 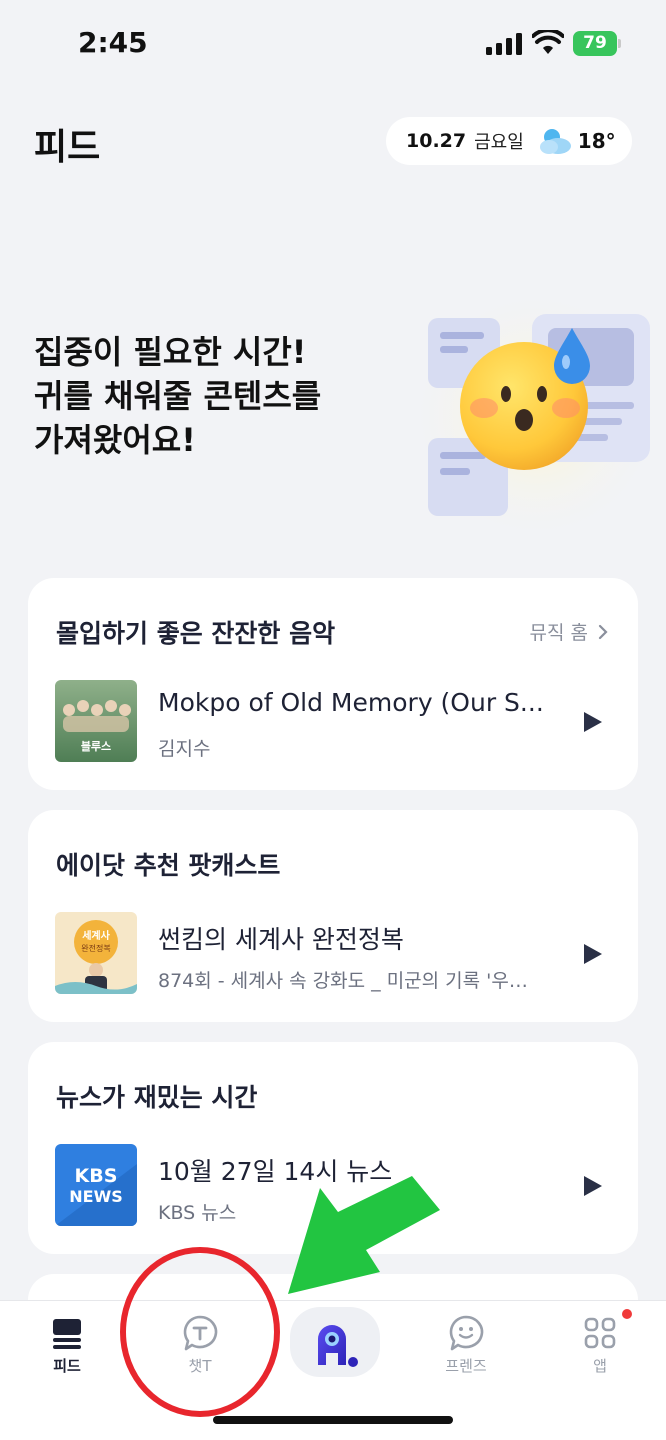 I want to click on feed-icon, so click(x=67, y=1334).